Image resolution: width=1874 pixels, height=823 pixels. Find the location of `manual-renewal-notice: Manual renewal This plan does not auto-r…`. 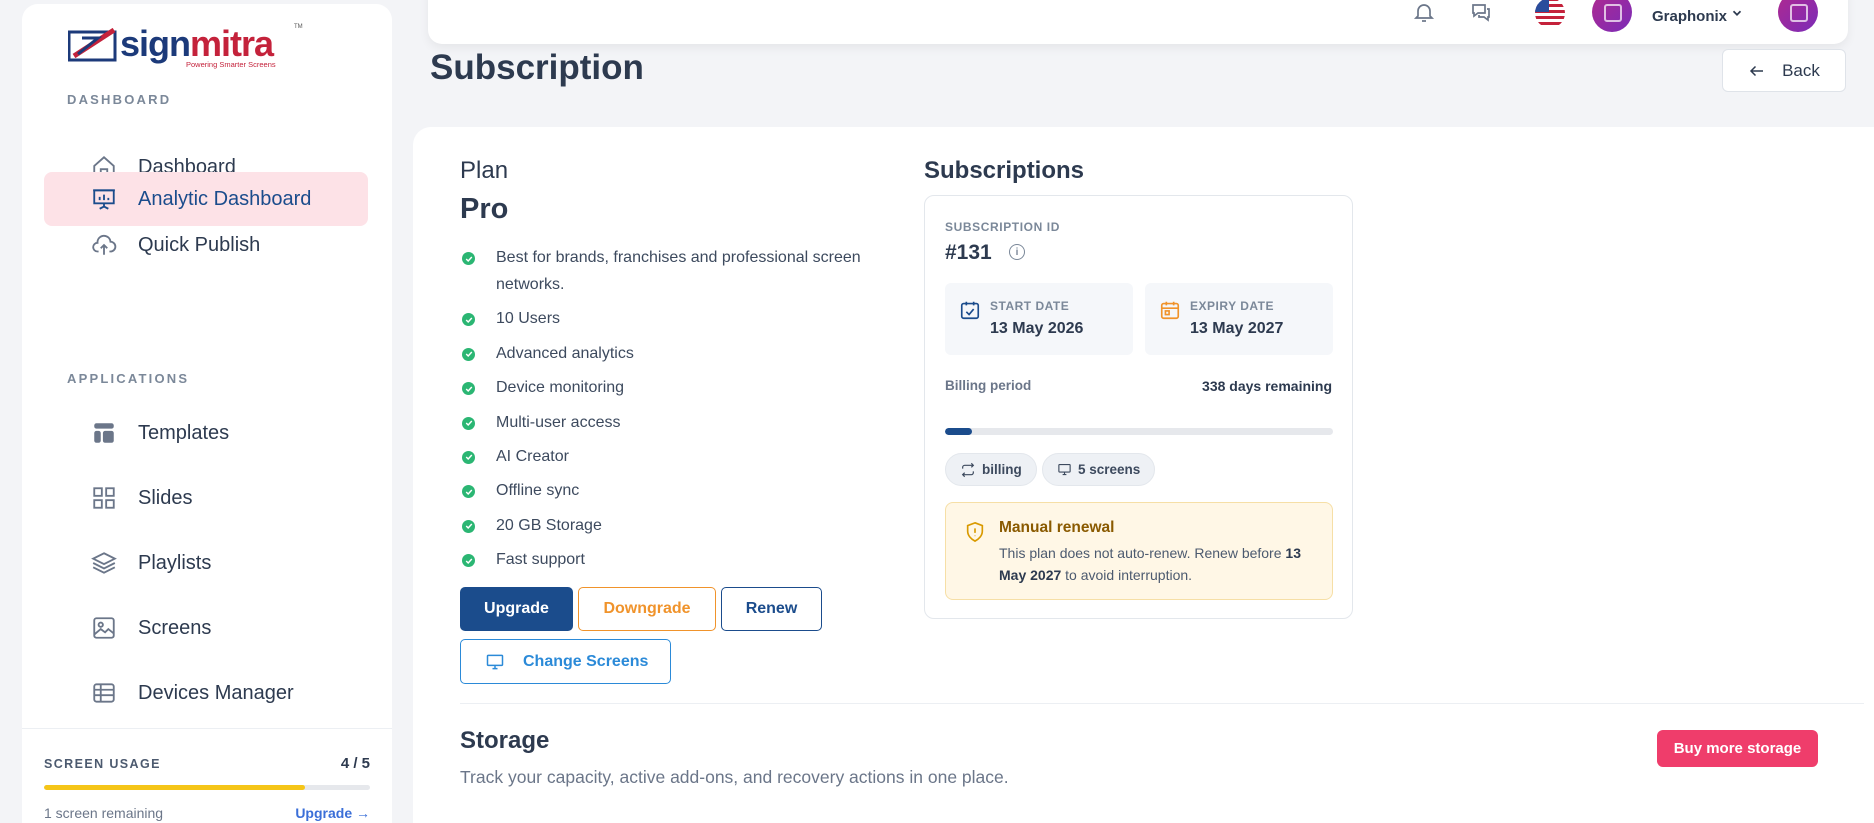

manual-renewal-notice: Manual renewal This plan does not auto-r… is located at coordinates (1139, 551).